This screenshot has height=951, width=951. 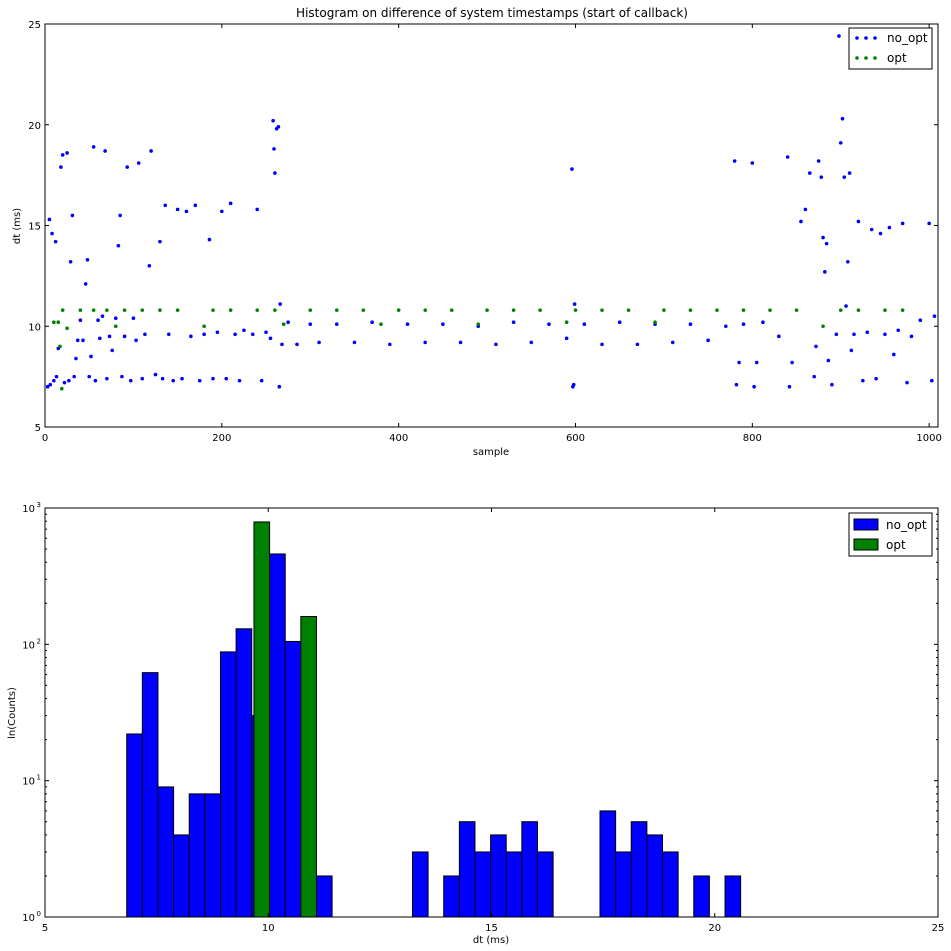 What do you see at coordinates (398, 438) in the screenshot?
I see `x-tick-label: 400` at bounding box center [398, 438].